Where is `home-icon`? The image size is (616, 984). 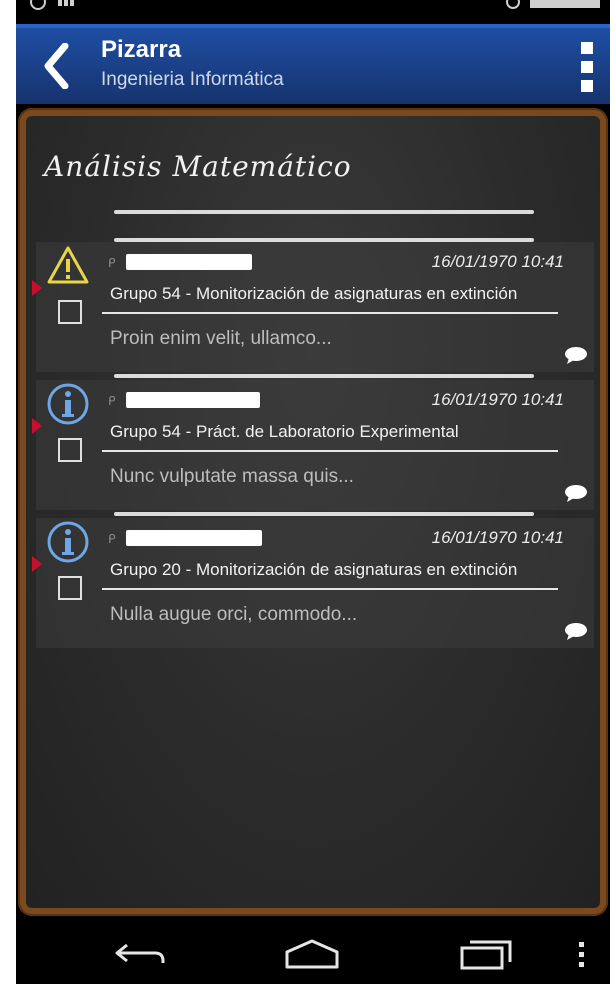
home-icon is located at coordinates (312, 954).